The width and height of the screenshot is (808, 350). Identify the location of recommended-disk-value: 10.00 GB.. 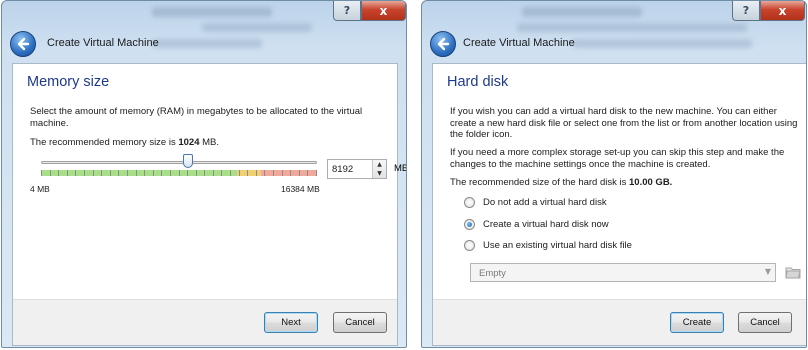
(651, 182).